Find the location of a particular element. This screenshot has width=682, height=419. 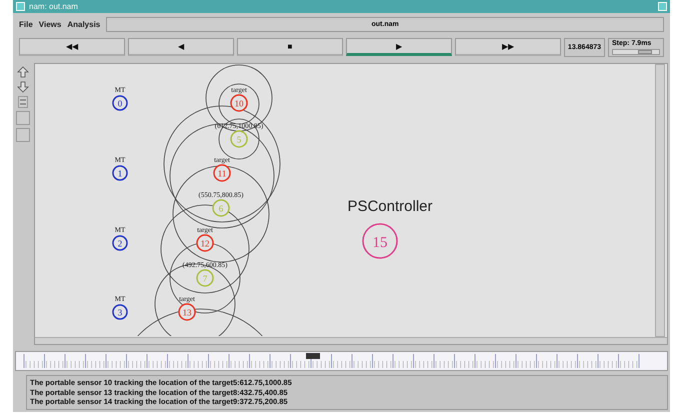

menu-item: Views is located at coordinates (50, 24).